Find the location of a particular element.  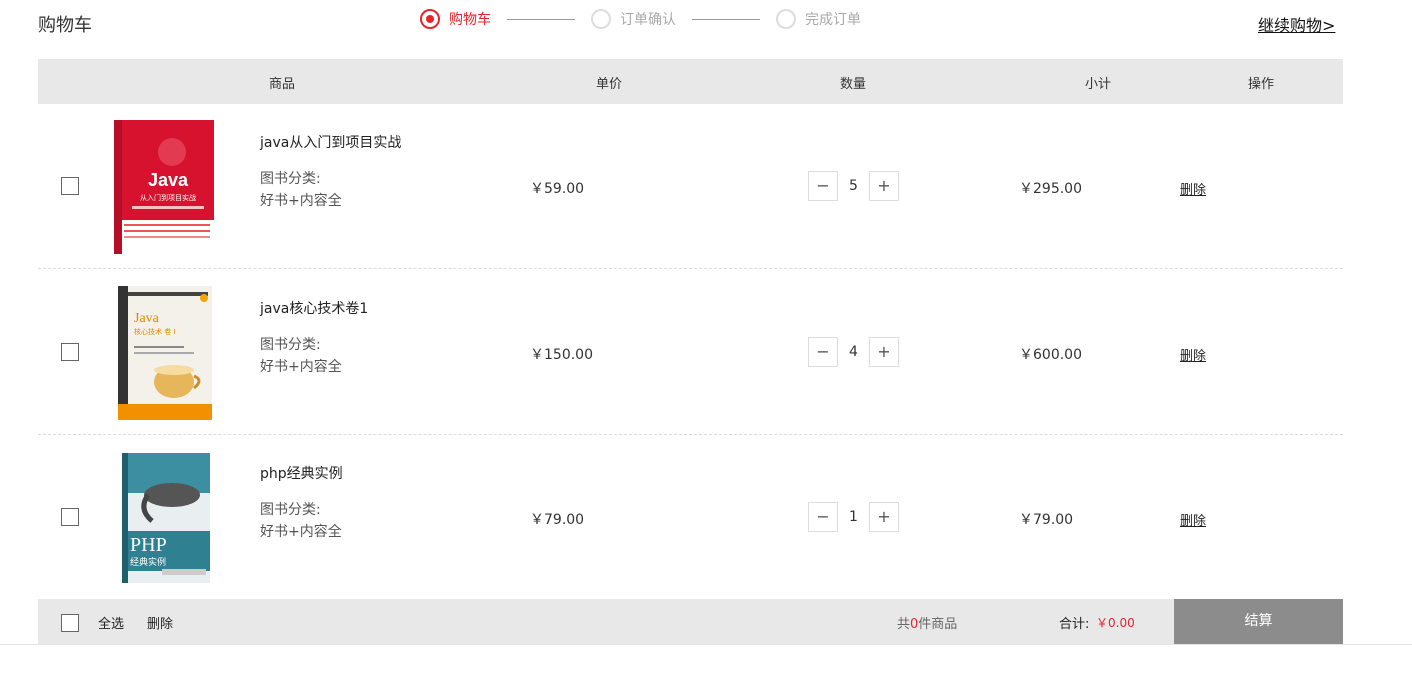

book-cover-image: Java 从入门到项目实战 is located at coordinates (164, 187).